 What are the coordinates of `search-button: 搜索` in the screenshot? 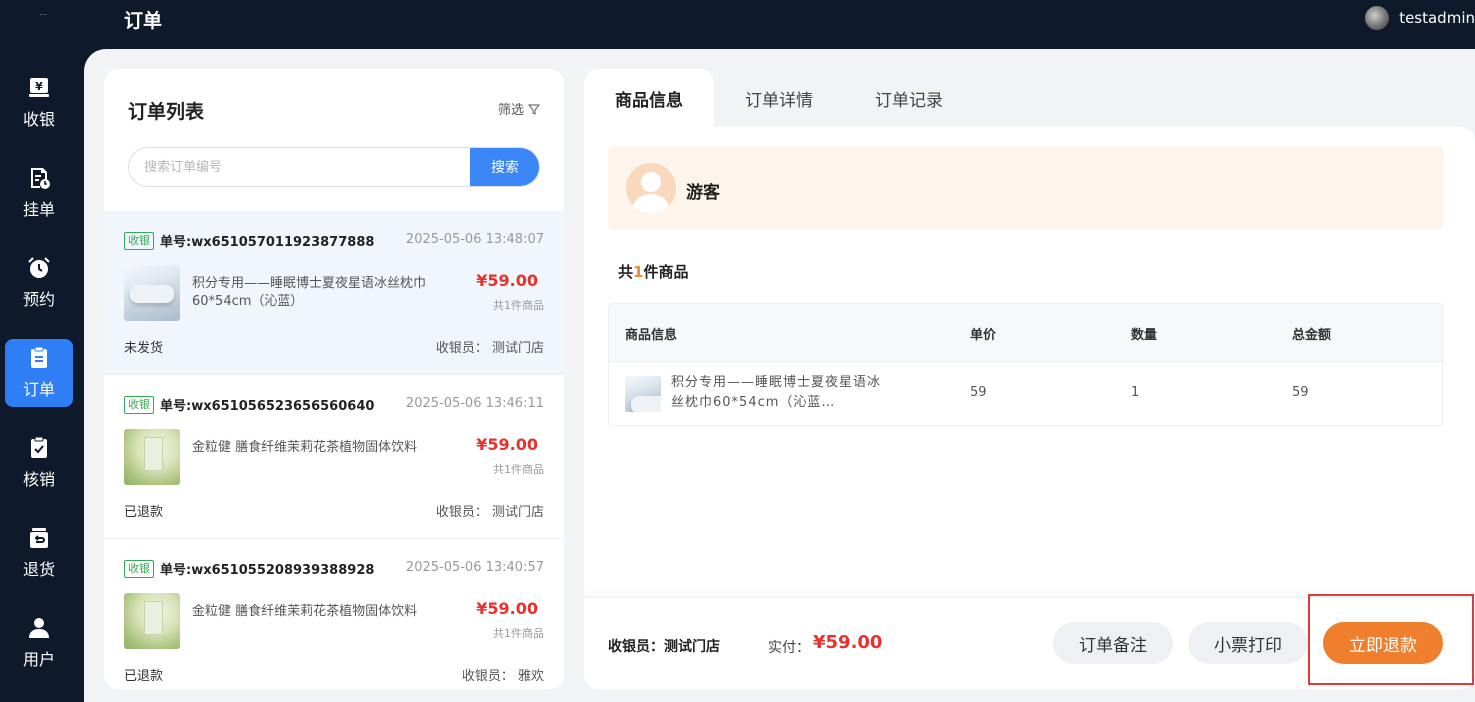 It's located at (504, 167).